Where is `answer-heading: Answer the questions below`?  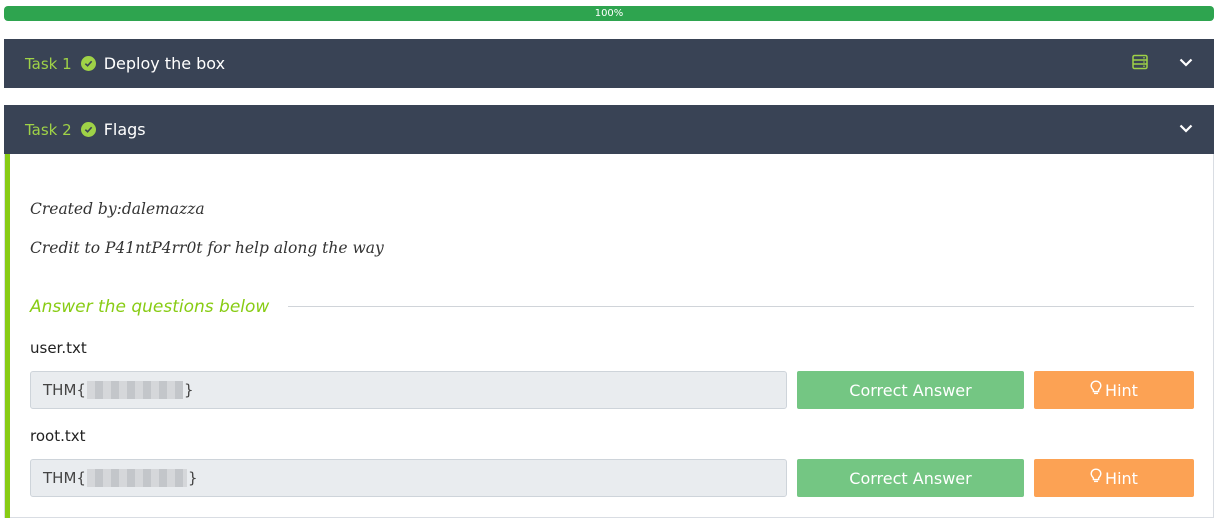 answer-heading: Answer the questions below is located at coordinates (150, 307).